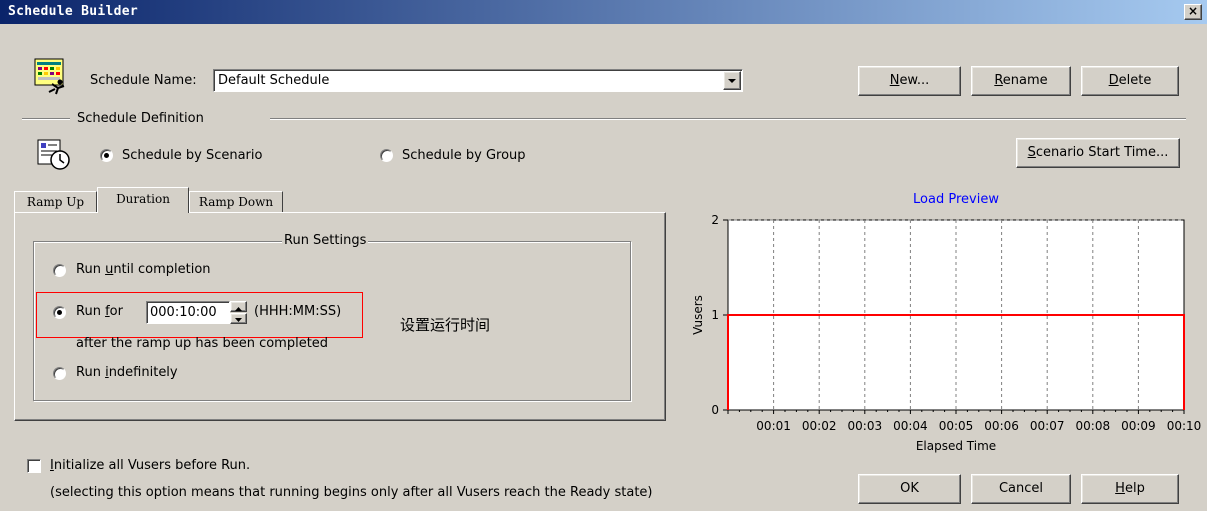  I want to click on dropdown-arrow-button, so click(732, 80).